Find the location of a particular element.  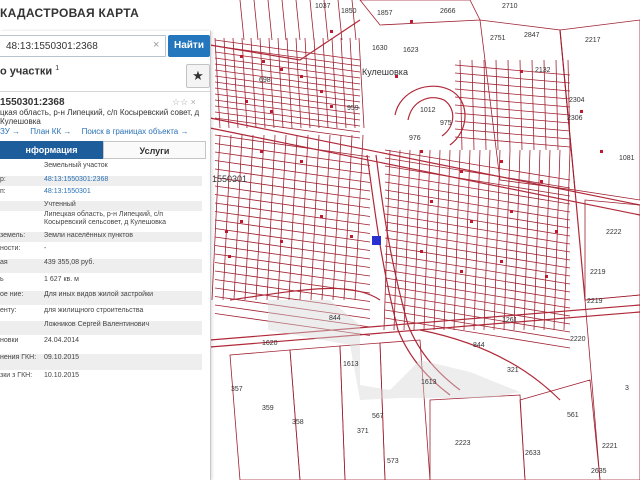

attribute-value: Учтенный is located at coordinates (60, 204).